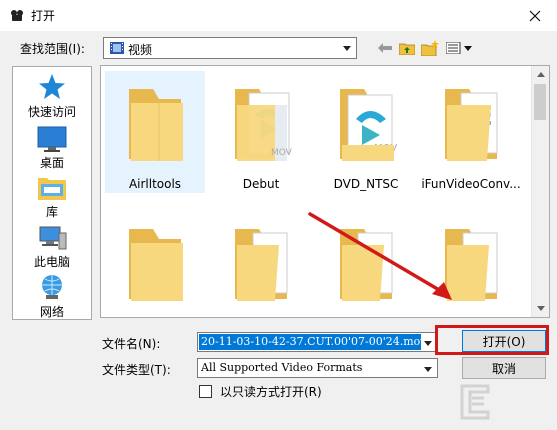  Describe the element at coordinates (52, 286) in the screenshot. I see `network-icon` at that location.